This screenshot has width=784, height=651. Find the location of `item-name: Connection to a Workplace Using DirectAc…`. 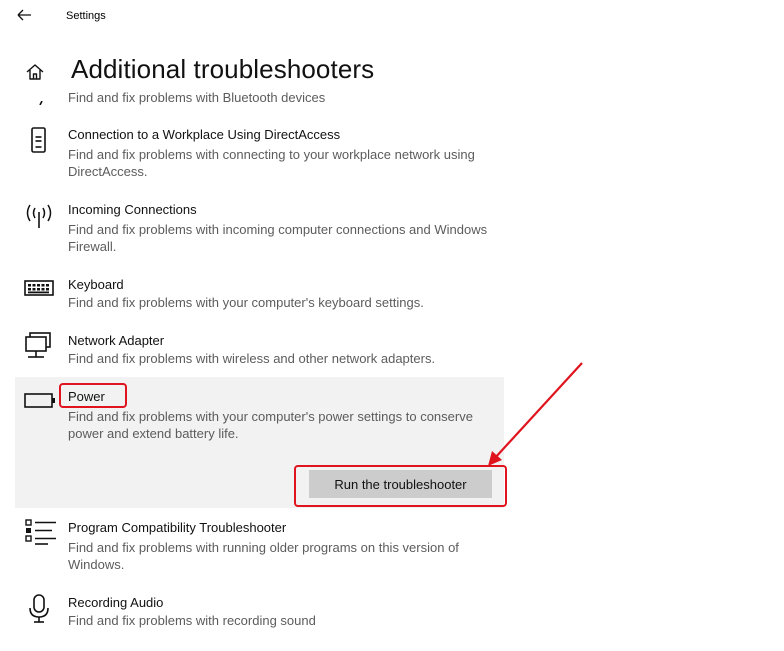

item-name: Connection to a Workplace Using DirectAc… is located at coordinates (204, 134).